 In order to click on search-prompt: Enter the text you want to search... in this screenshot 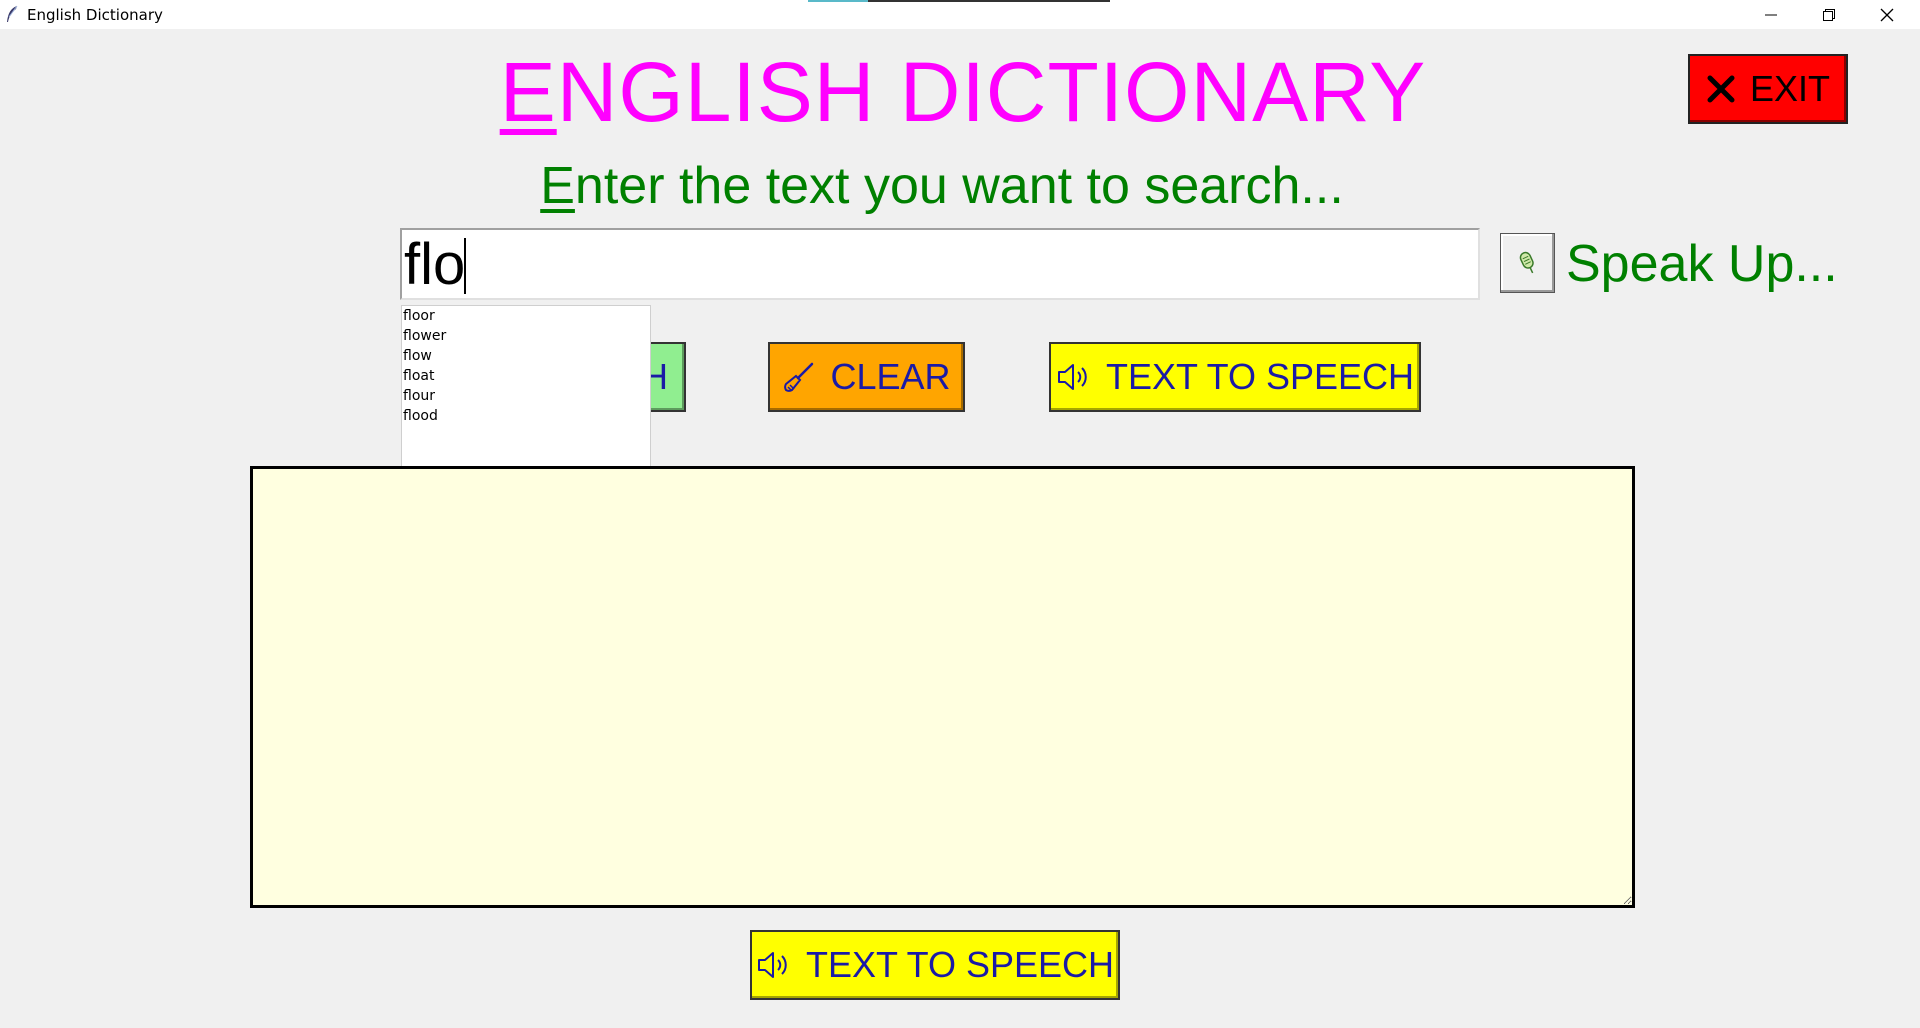, I will do `click(960, 186)`.